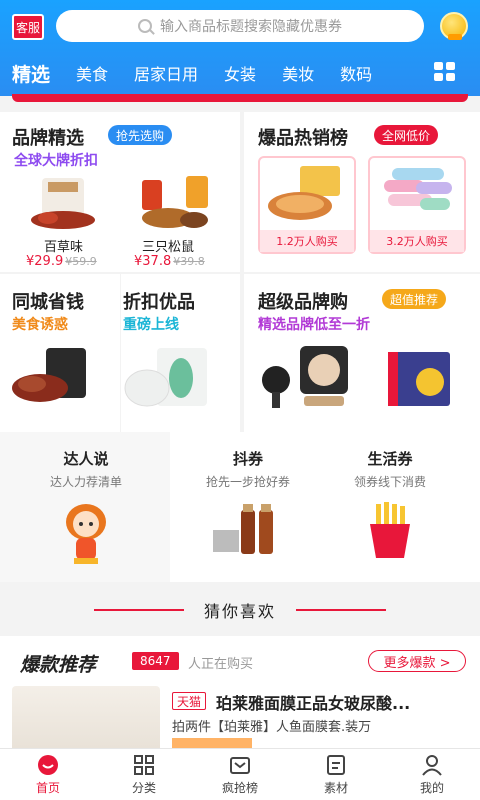 This screenshot has height=800, width=480. I want to click on nav-home: 首页, so click(48, 774).